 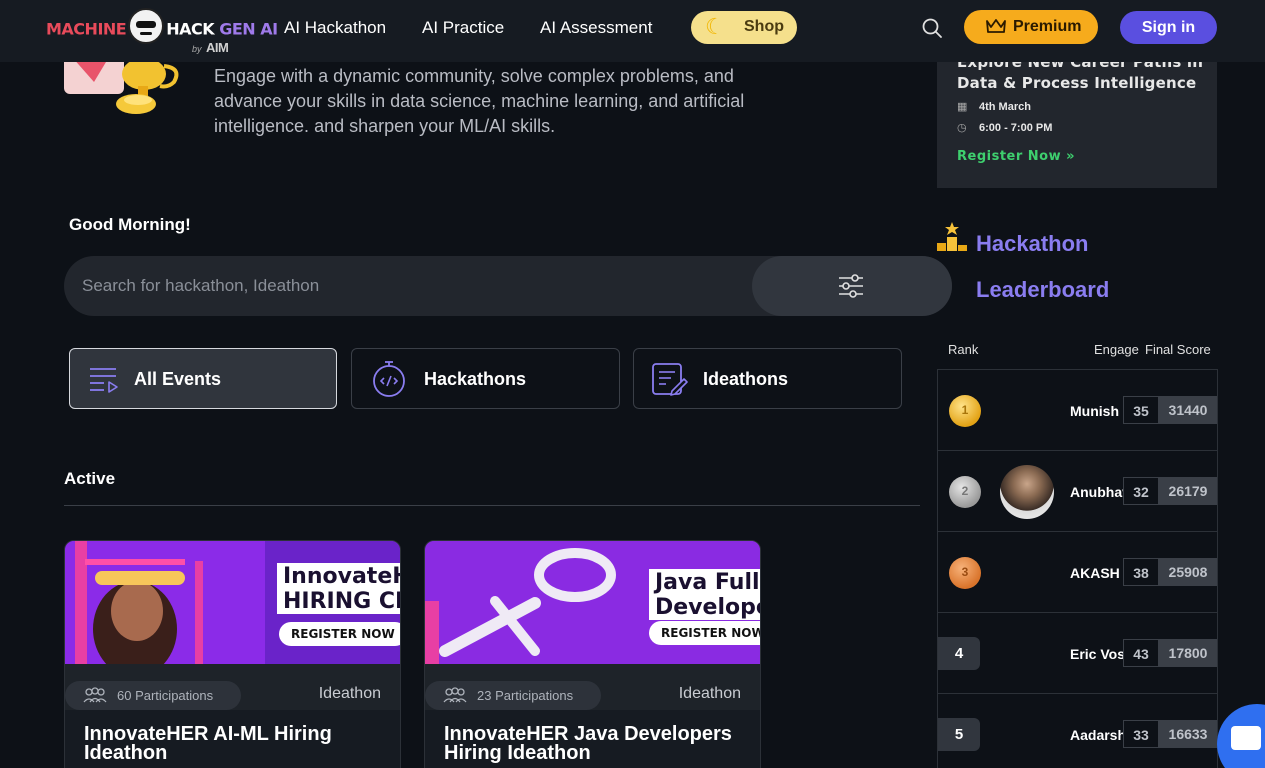 What do you see at coordinates (1096, 654) in the screenshot?
I see `player-name: Eric Vos` at bounding box center [1096, 654].